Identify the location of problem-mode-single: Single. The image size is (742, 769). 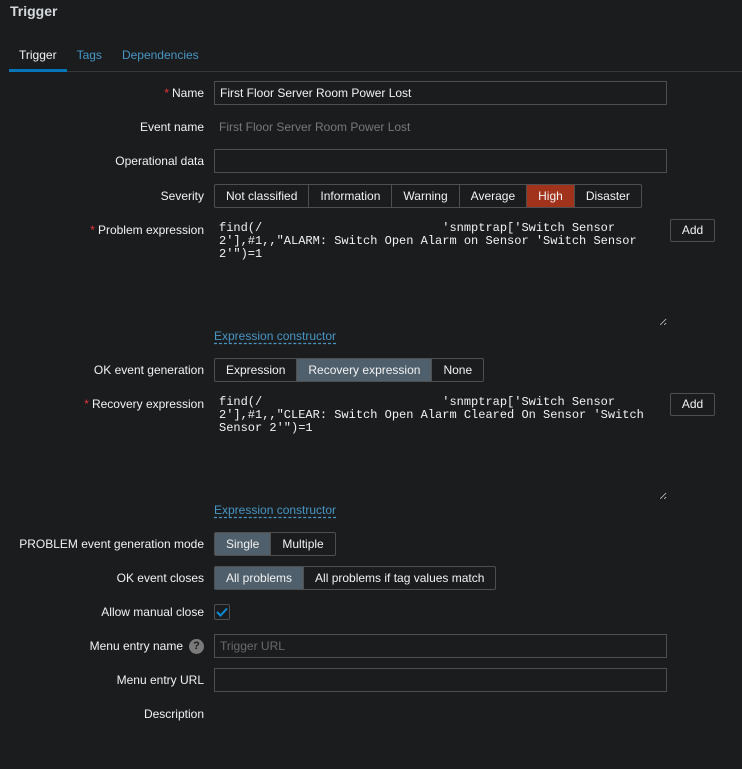
(243, 544).